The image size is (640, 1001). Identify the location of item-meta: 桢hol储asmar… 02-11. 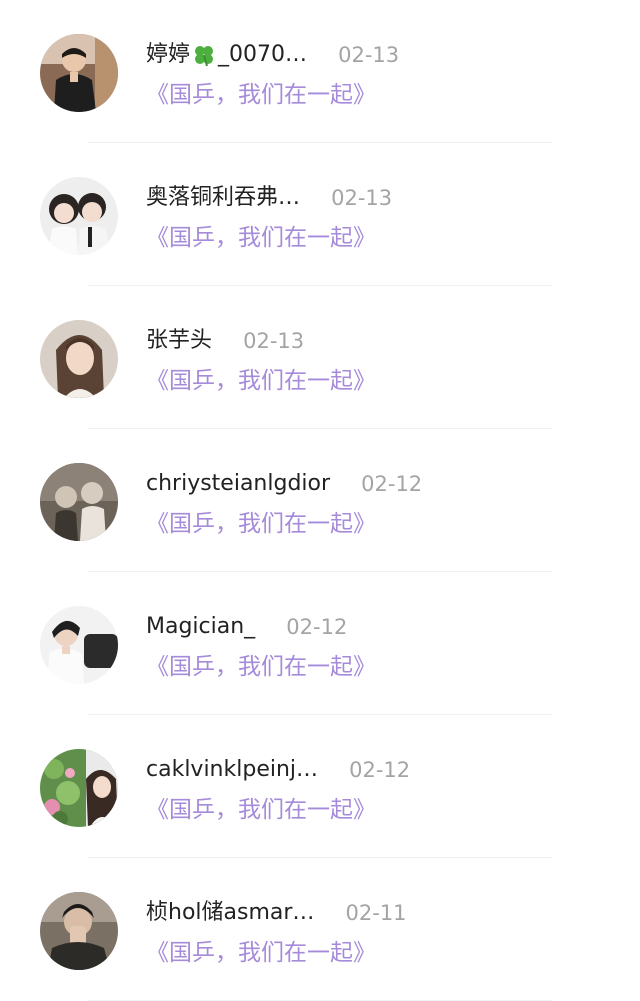
(276, 912).